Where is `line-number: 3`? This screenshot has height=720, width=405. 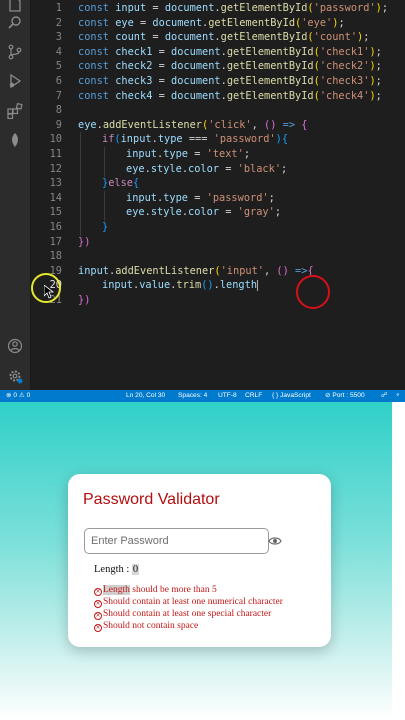 line-number: 3 is located at coordinates (58, 37).